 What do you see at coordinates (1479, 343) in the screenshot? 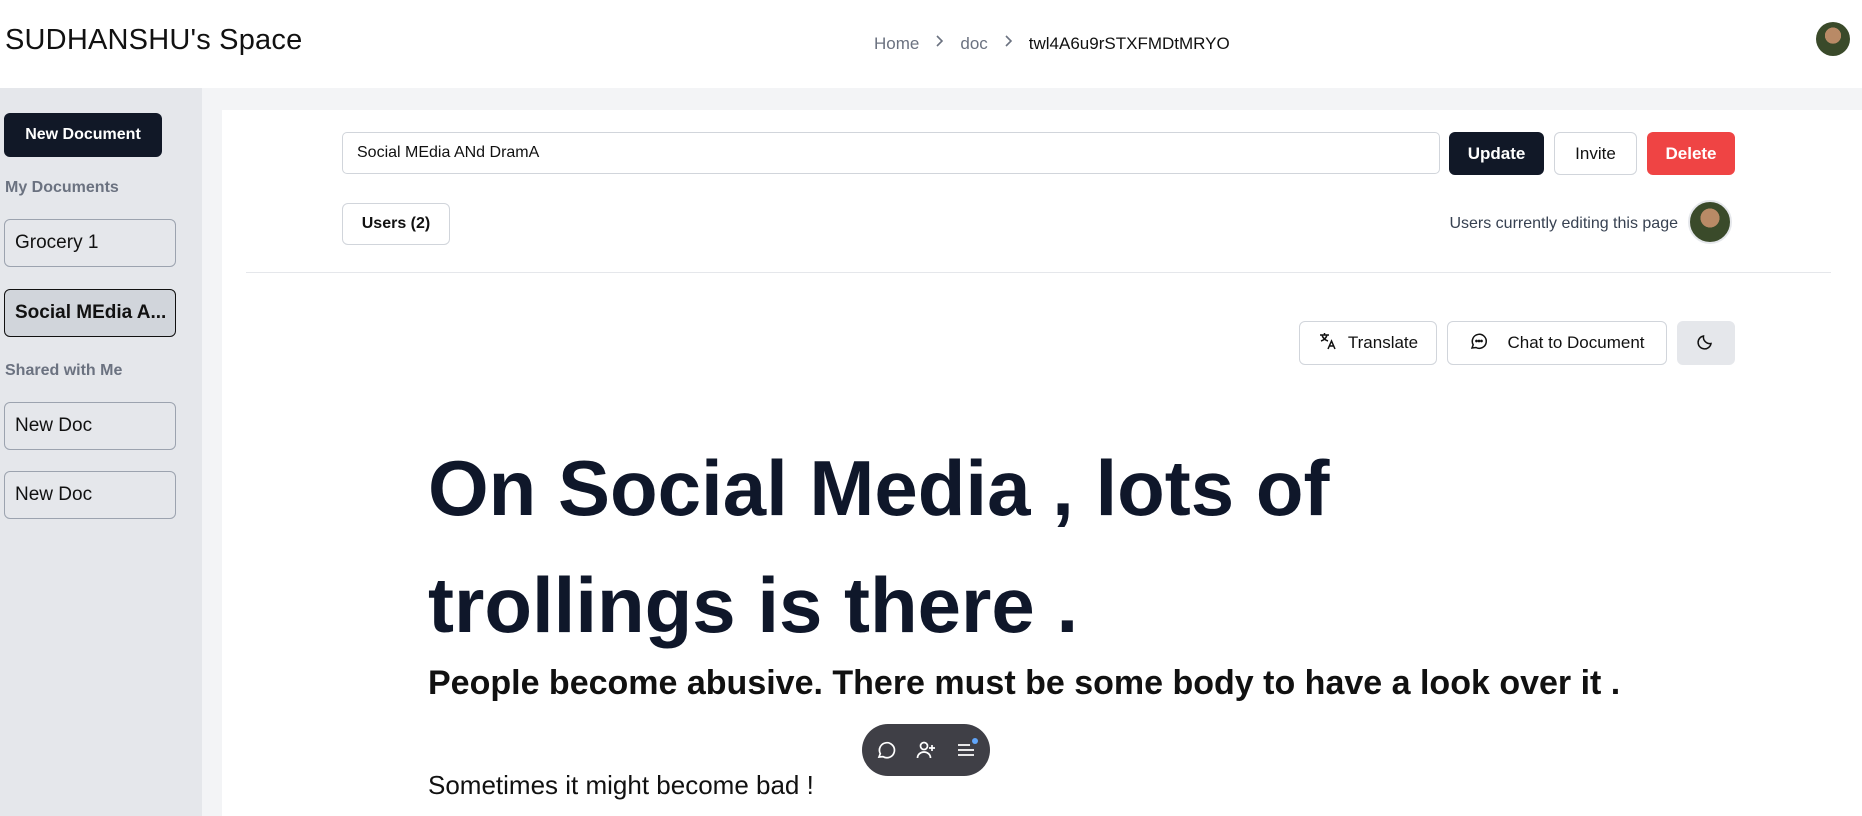
I see `message-circle-icon` at bounding box center [1479, 343].